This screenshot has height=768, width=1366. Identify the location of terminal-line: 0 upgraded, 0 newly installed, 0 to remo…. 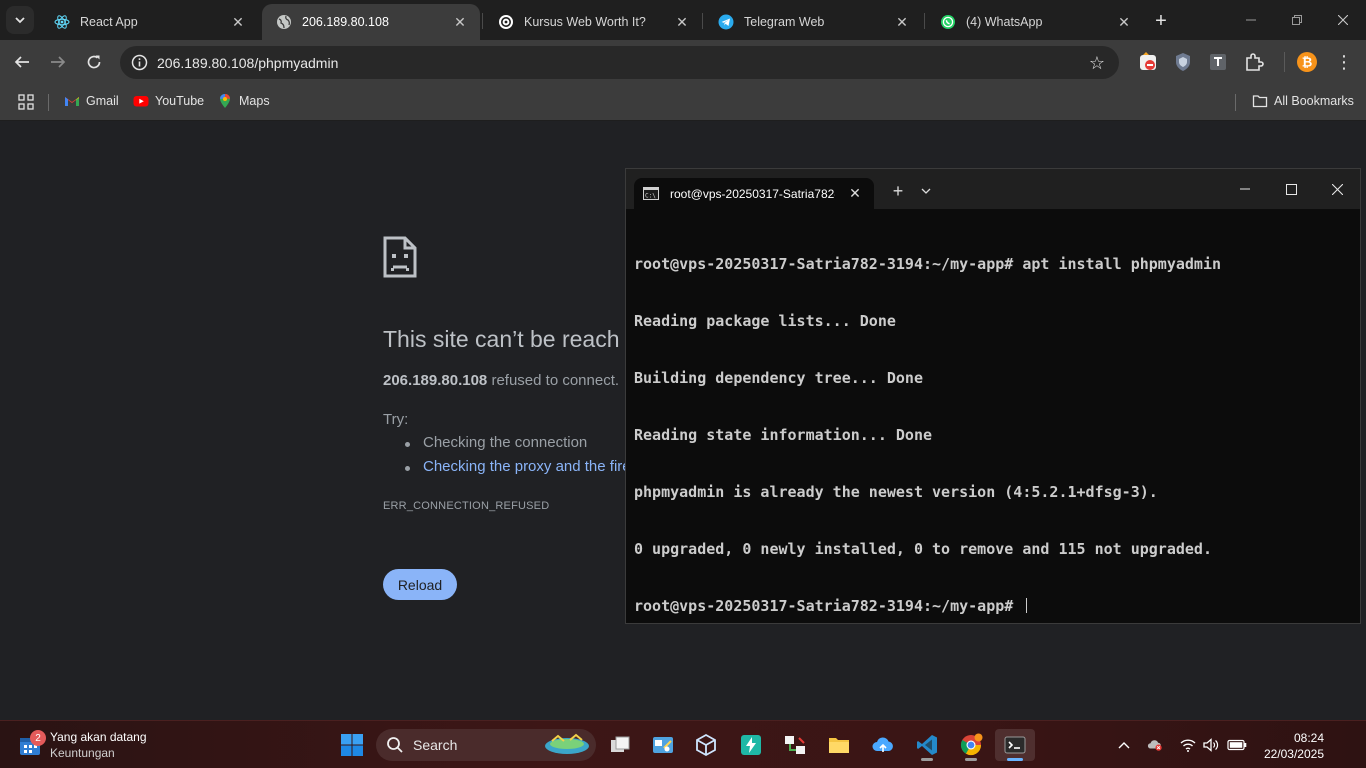
(923, 549).